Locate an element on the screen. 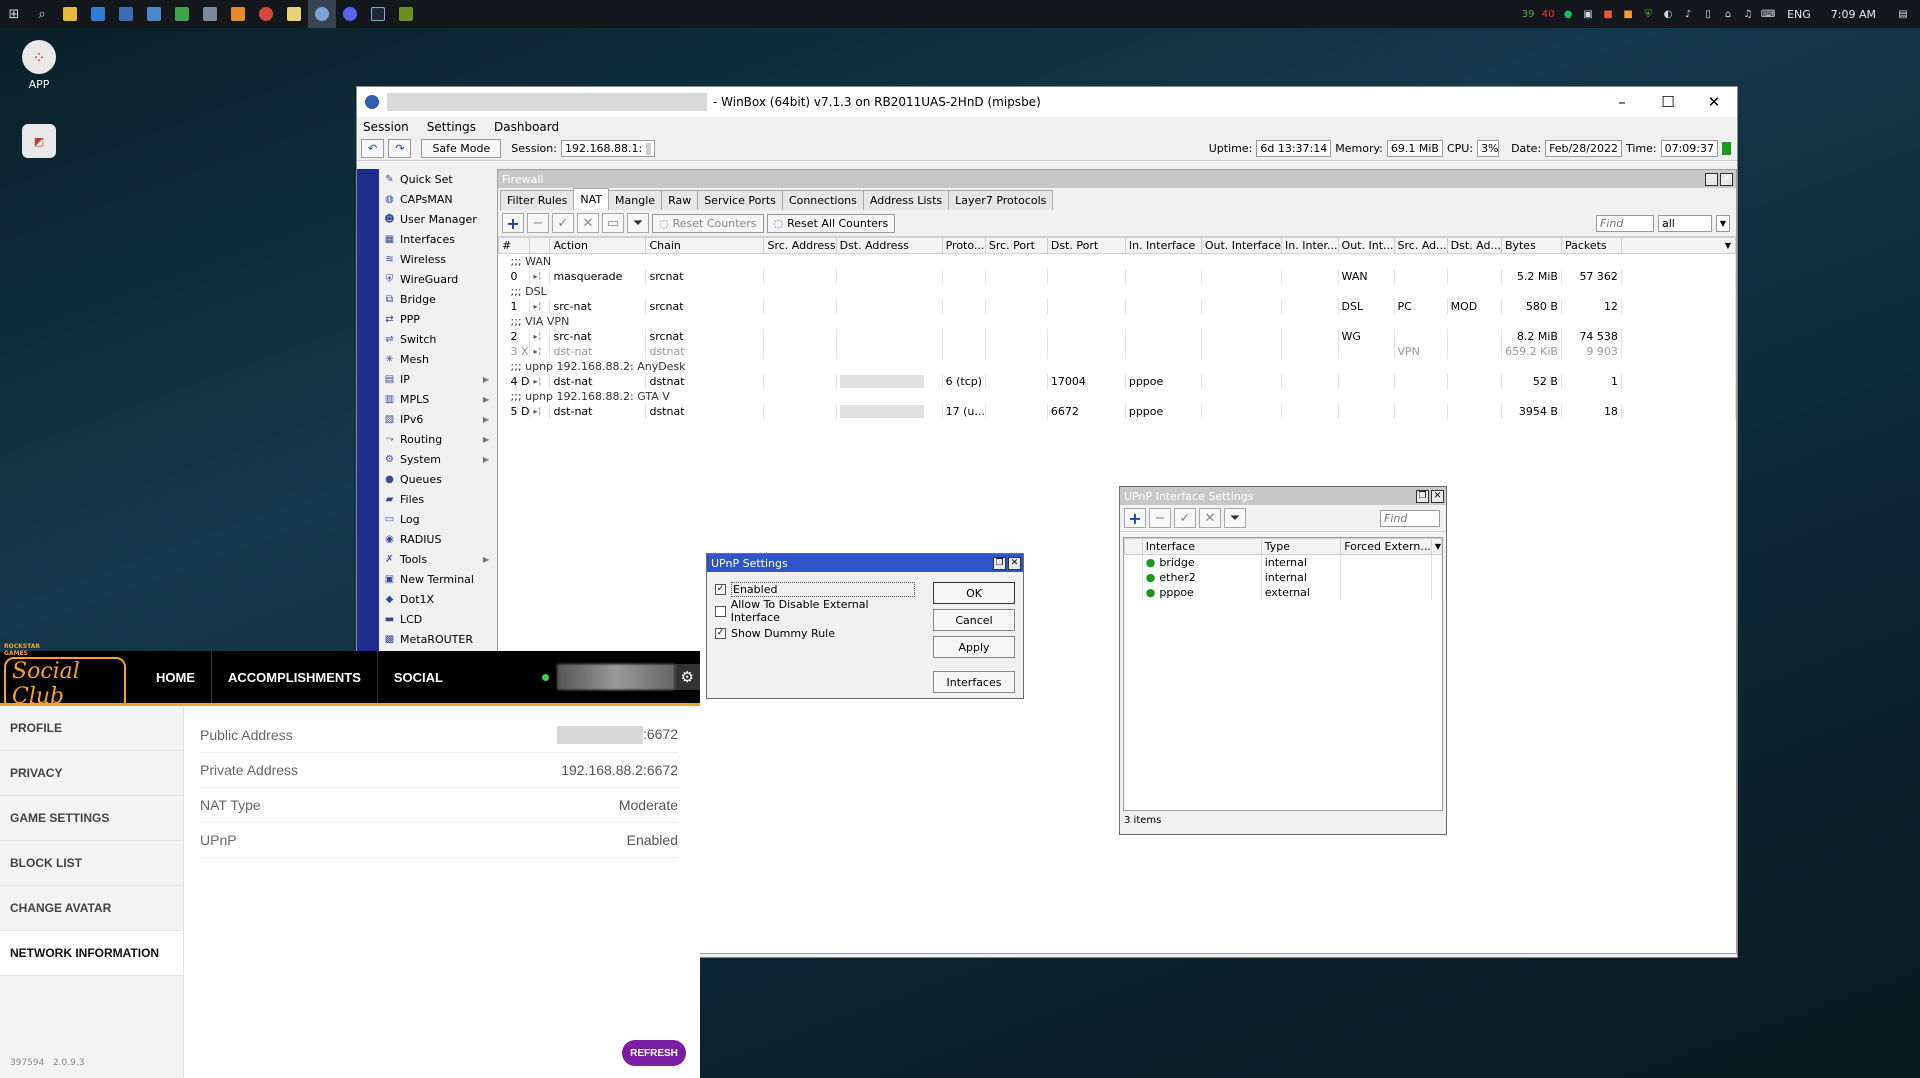 This screenshot has height=1078, width=1920. sidebar-item-wireless: ≋ Wireless is located at coordinates (437, 259).